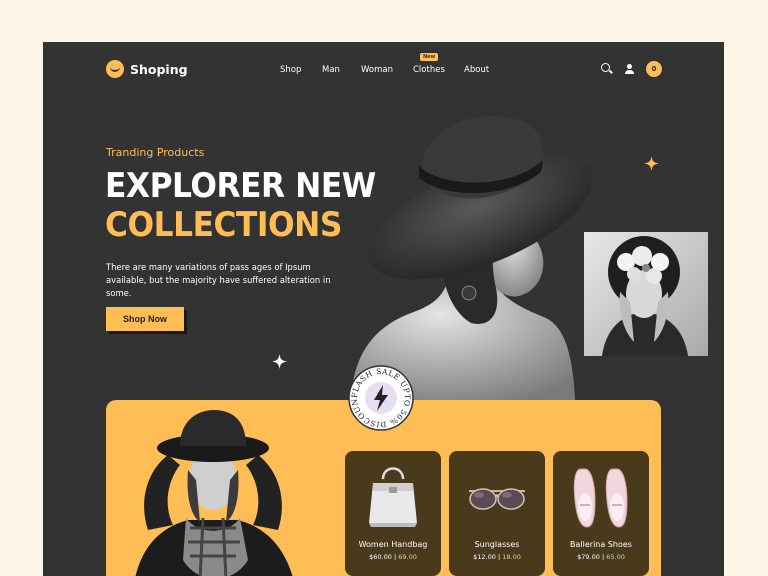 The image size is (768, 576). I want to click on product-old-price: 65.00, so click(615, 557).